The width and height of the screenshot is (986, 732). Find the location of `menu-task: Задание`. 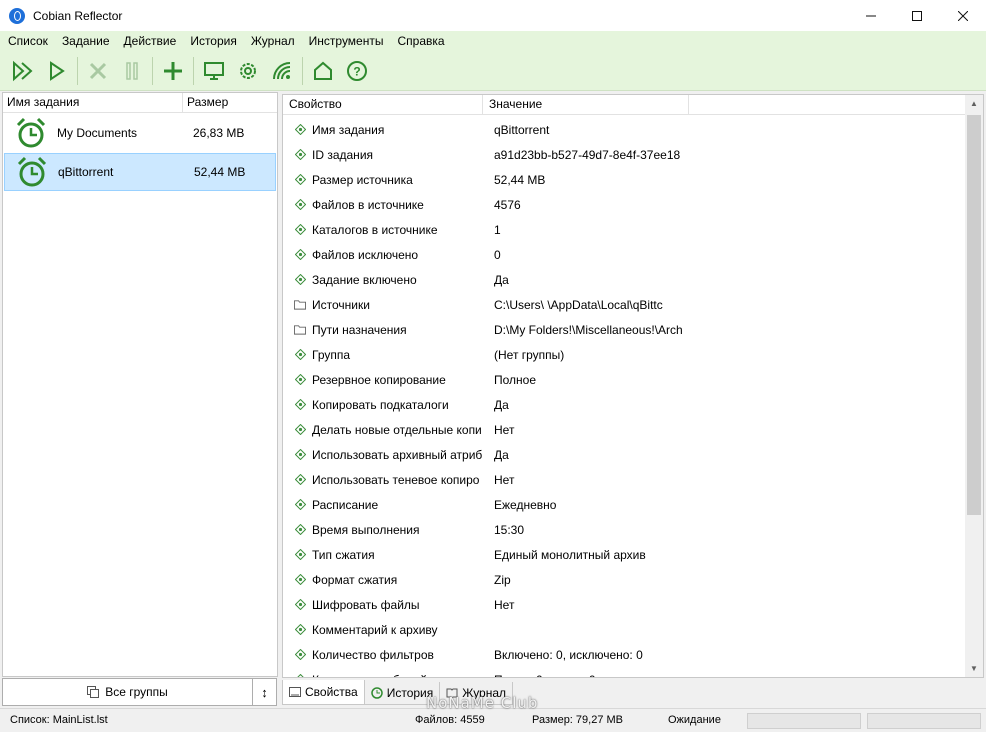

menu-task: Задание is located at coordinates (86, 41).